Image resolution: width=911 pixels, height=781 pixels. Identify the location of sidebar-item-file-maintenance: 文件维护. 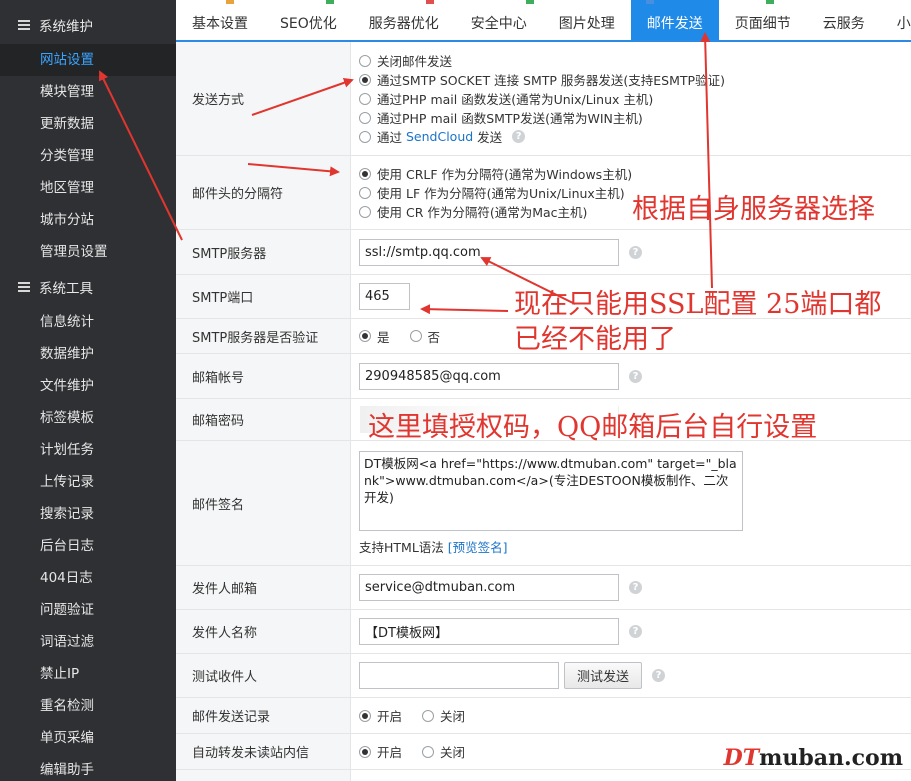
(88, 386).